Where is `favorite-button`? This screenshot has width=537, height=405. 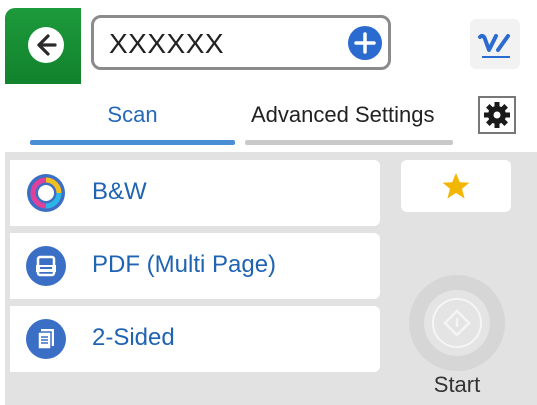 favorite-button is located at coordinates (456, 186).